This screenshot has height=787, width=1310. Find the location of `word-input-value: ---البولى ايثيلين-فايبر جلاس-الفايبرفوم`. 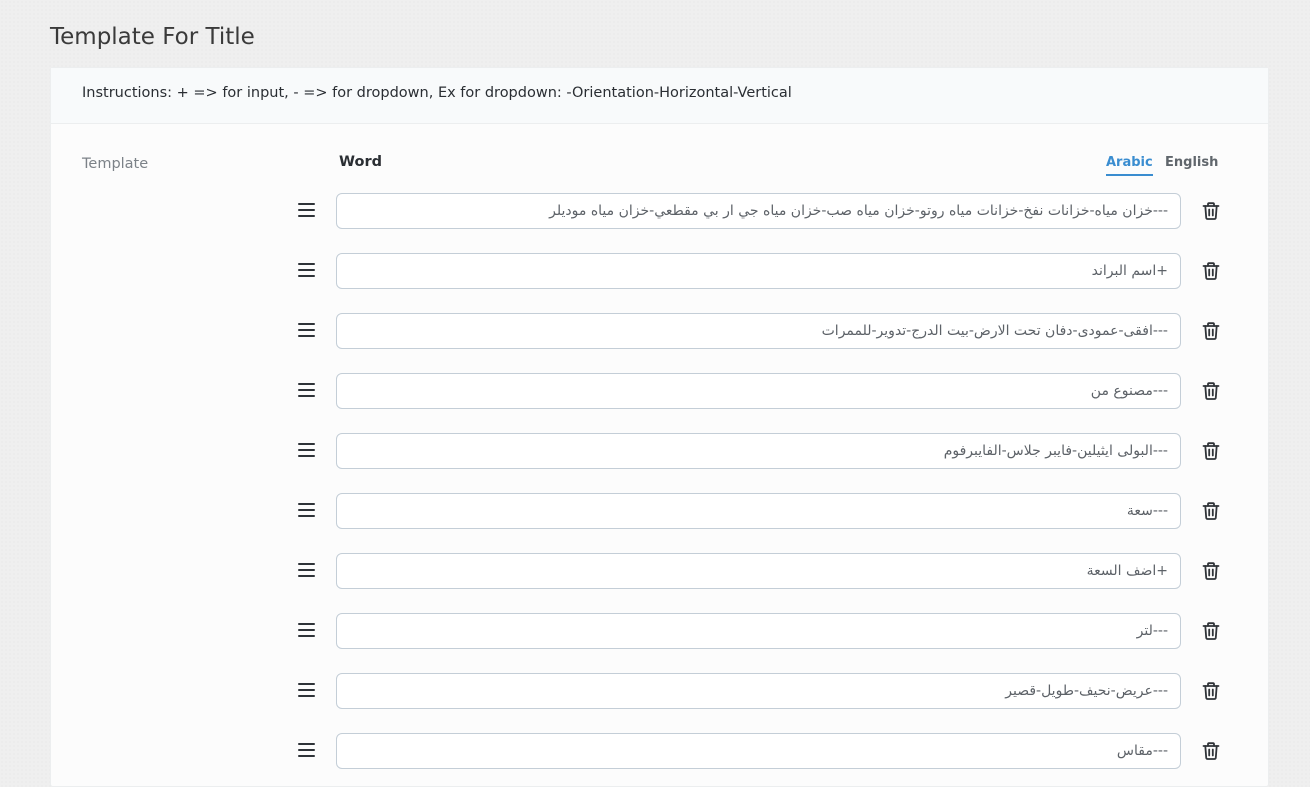

word-input-value: ---البولى ايثيلين-فايبر جلاس-الفايبرفوم is located at coordinates (1055, 451).